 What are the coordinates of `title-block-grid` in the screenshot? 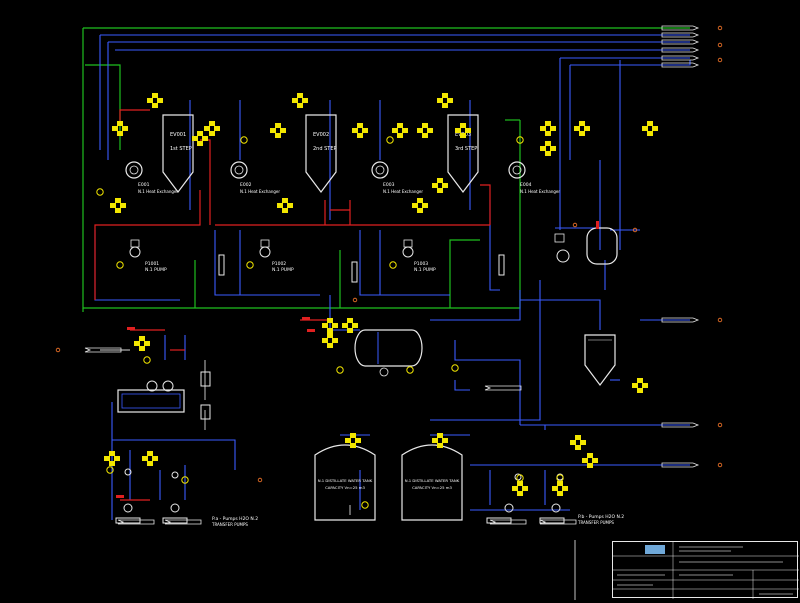 It's located at (706, 570).